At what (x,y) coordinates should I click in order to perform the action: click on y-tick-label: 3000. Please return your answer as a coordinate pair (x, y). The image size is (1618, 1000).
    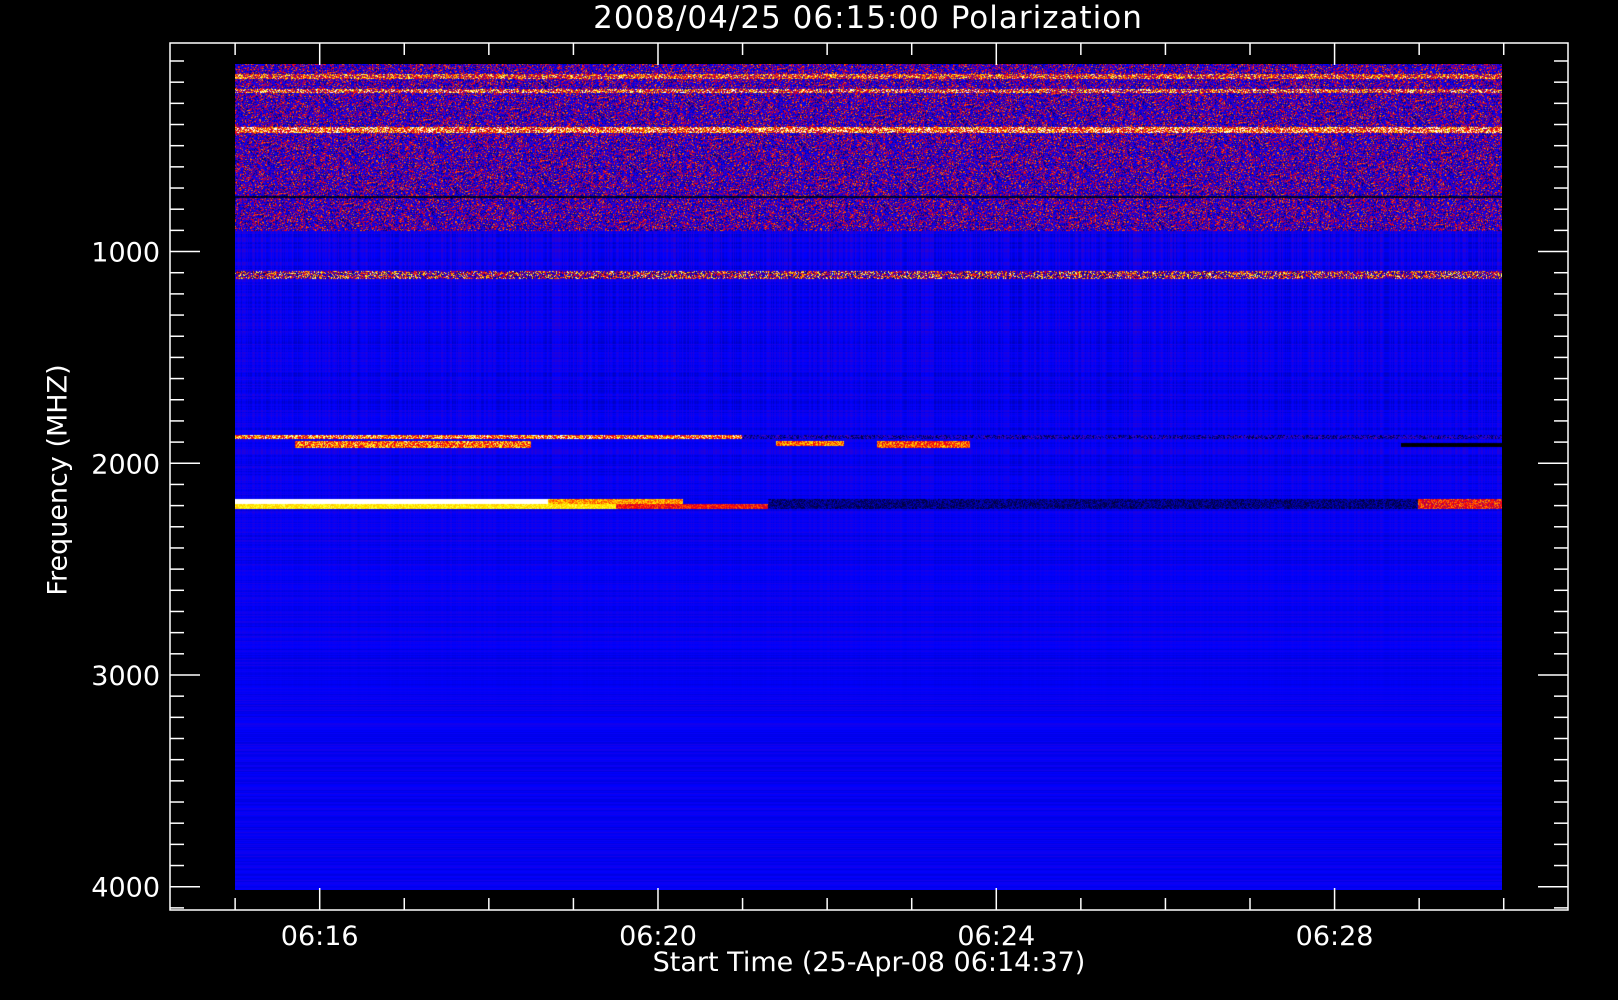
    Looking at the image, I should click on (125, 676).